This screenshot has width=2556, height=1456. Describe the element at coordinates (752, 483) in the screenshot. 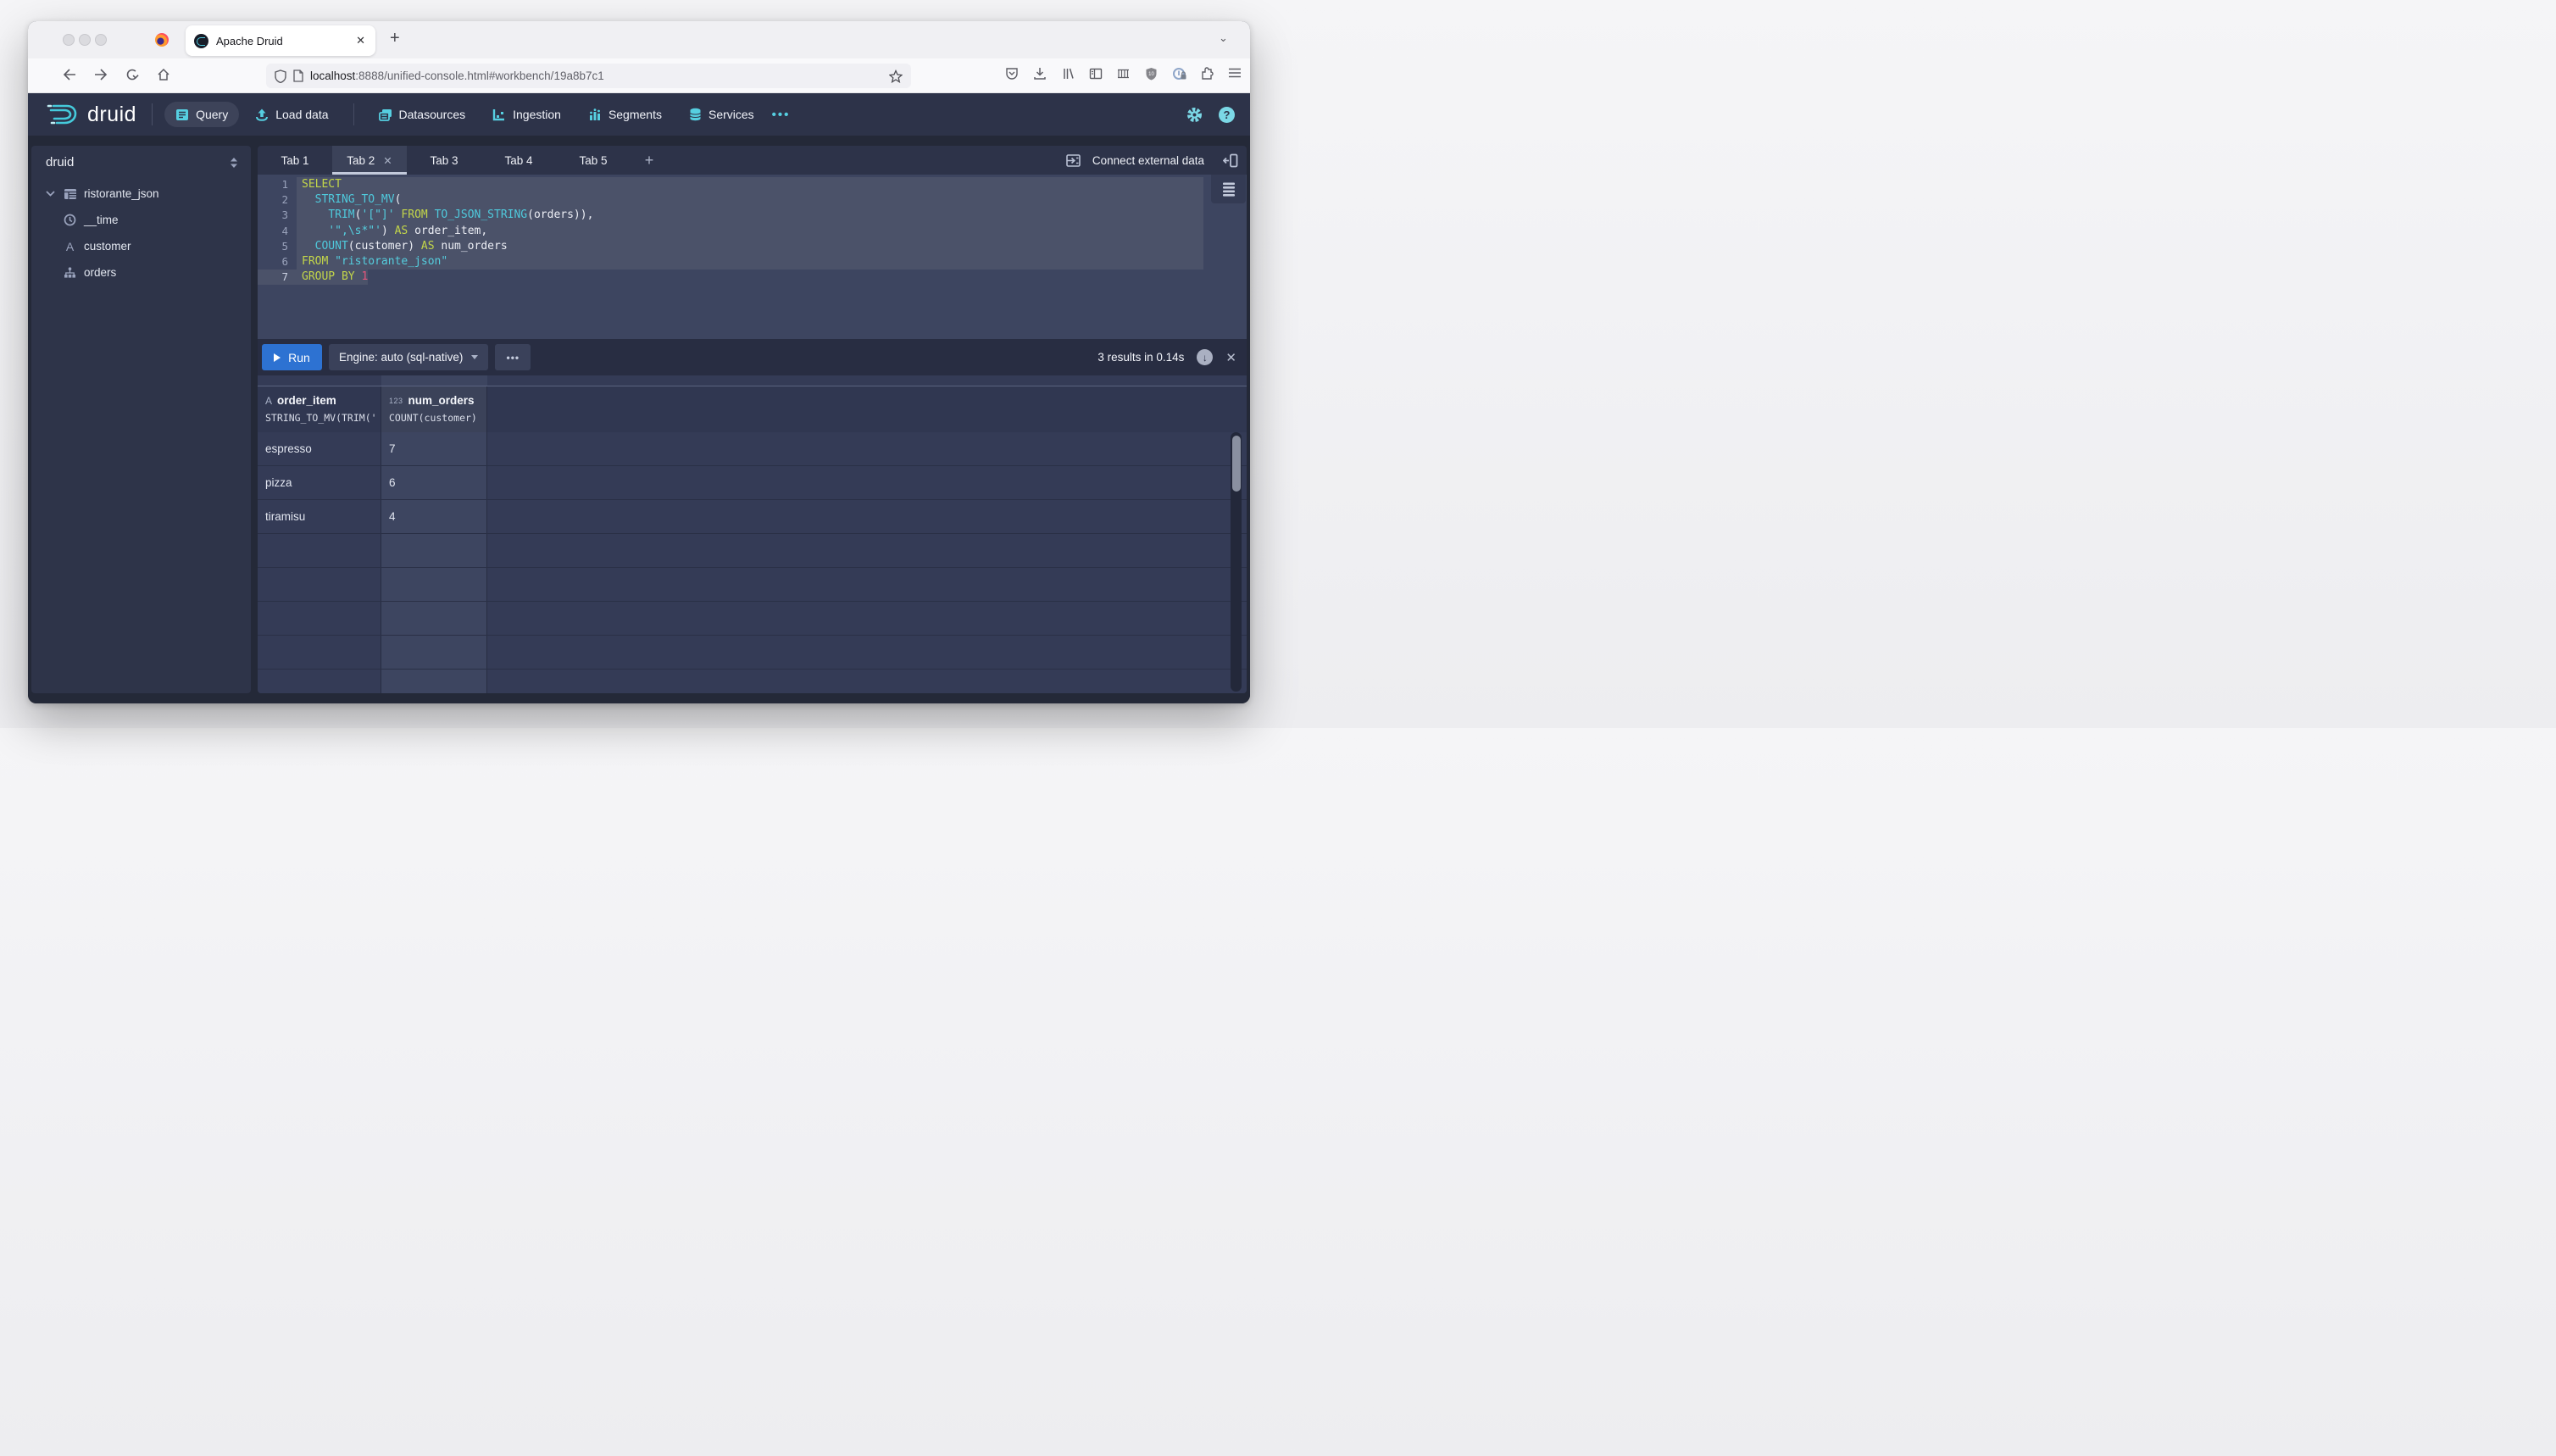

I see `table-row: pizza 6` at that location.